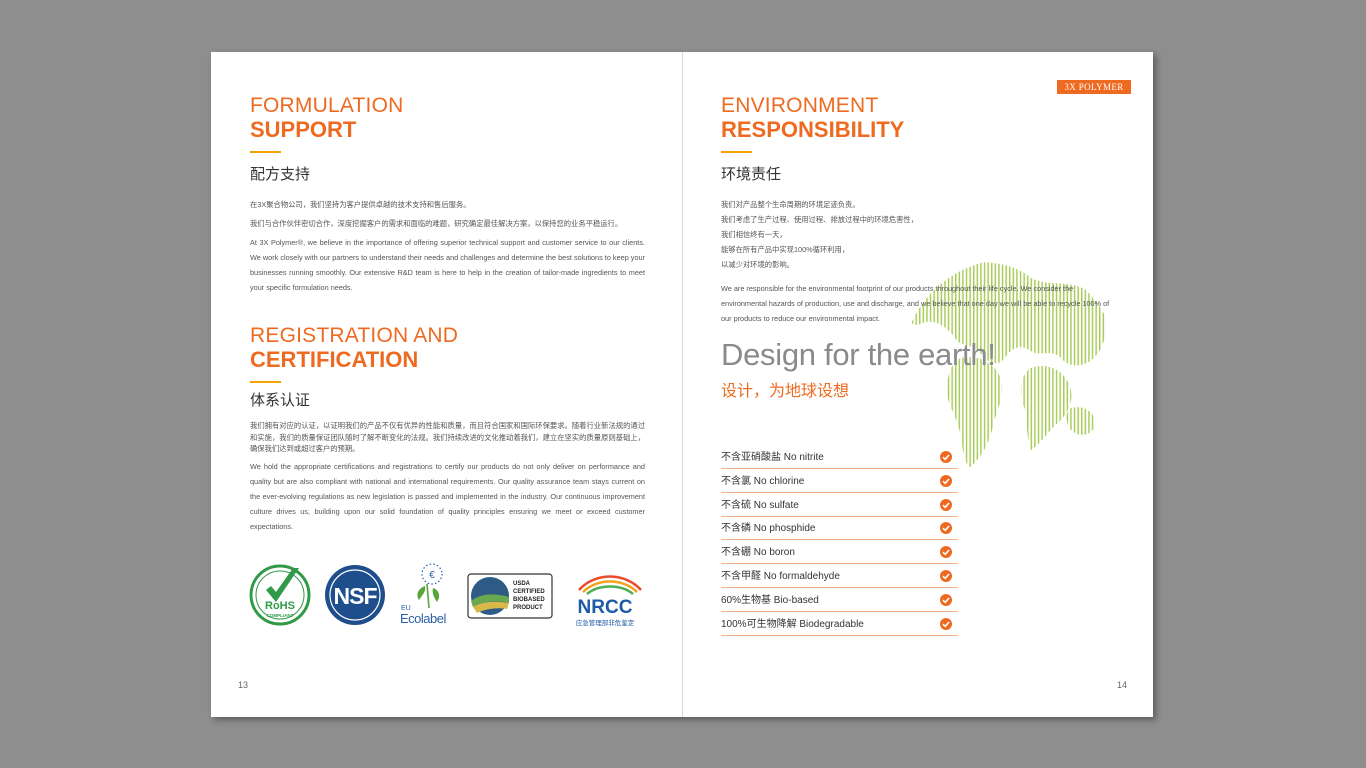 The width and height of the screenshot is (1366, 768). What do you see at coordinates (423, 618) in the screenshot?
I see `ecolabel-label: Ecolabel` at bounding box center [423, 618].